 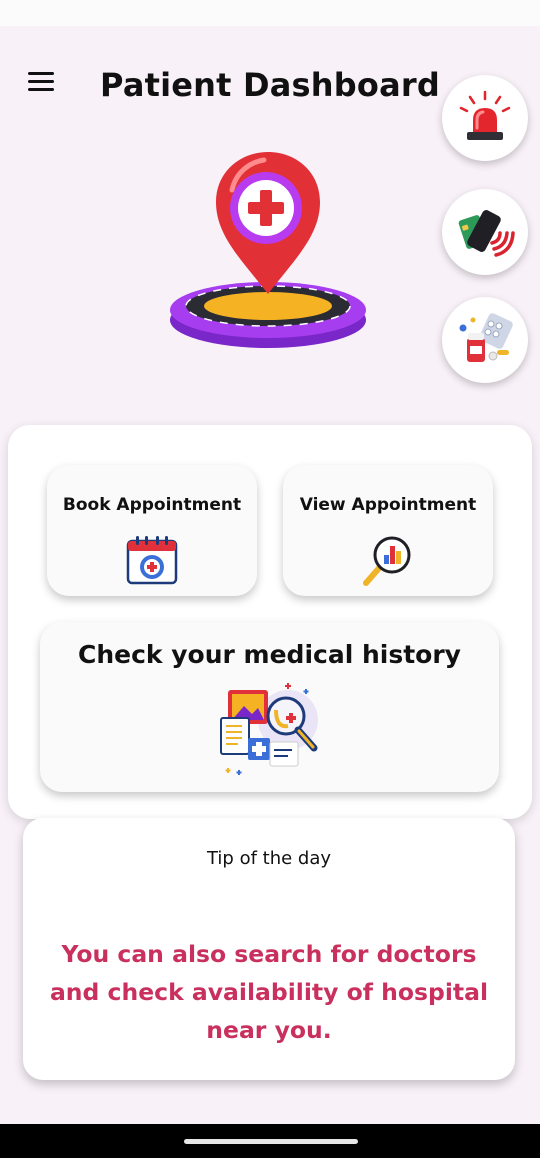 What do you see at coordinates (485, 115) in the screenshot?
I see `emergency-siren-icon` at bounding box center [485, 115].